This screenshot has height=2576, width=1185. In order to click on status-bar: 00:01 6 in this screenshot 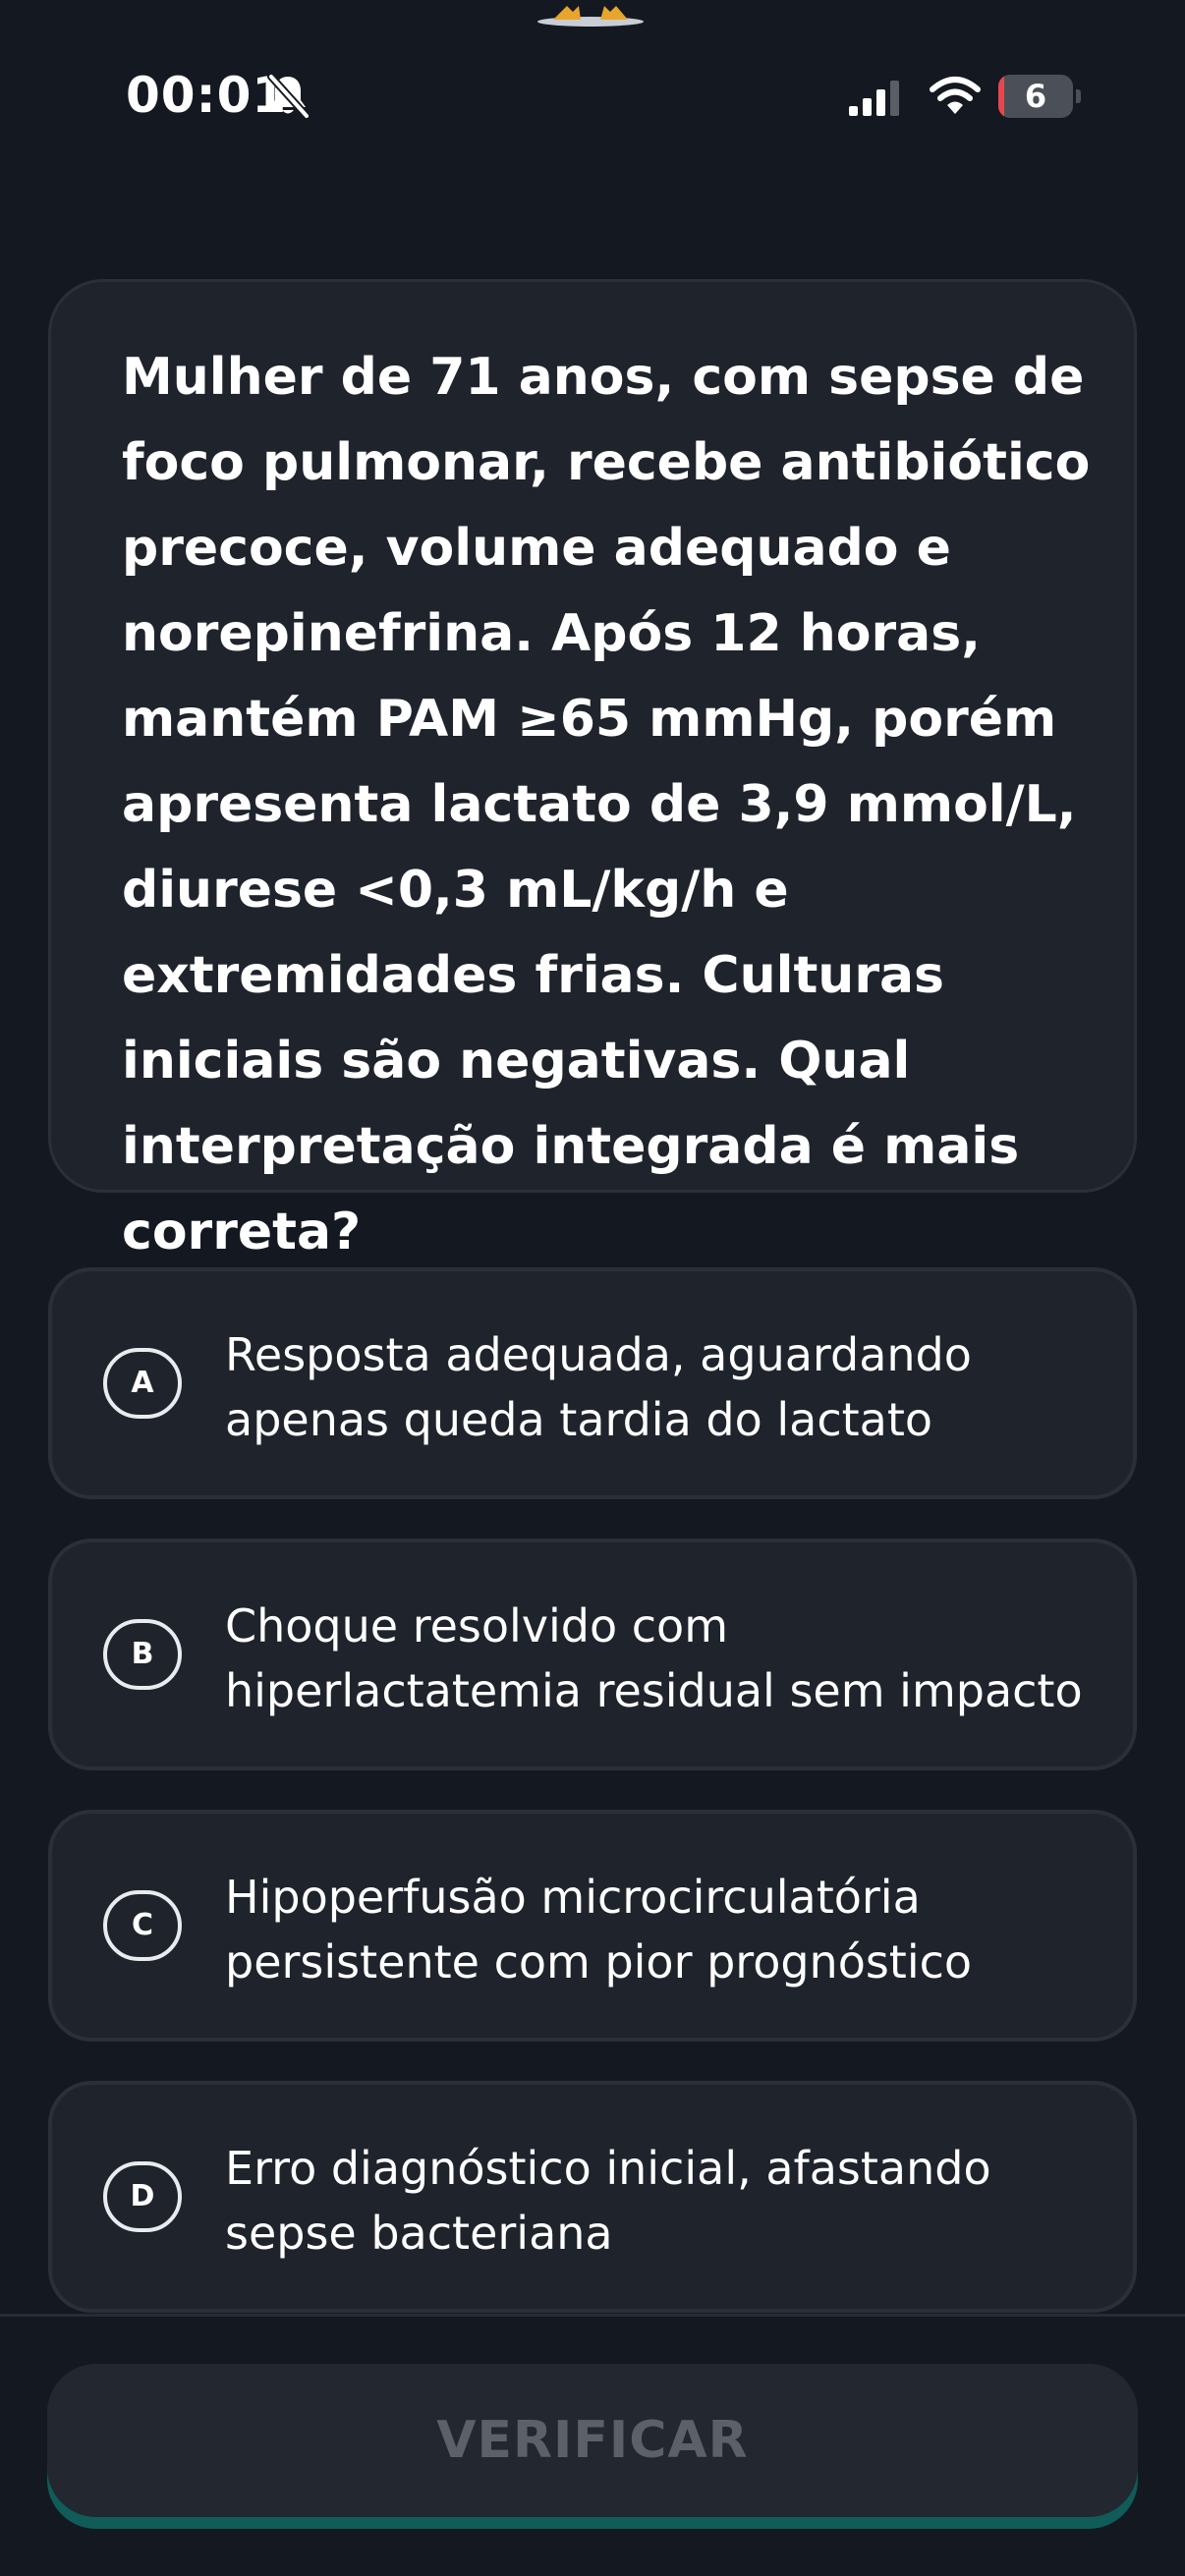, I will do `click(592, 98)`.